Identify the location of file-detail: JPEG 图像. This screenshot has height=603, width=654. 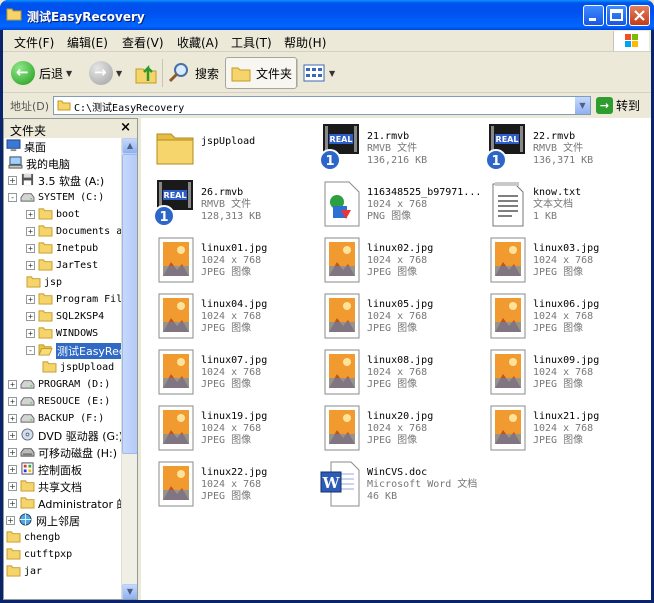
(392, 440).